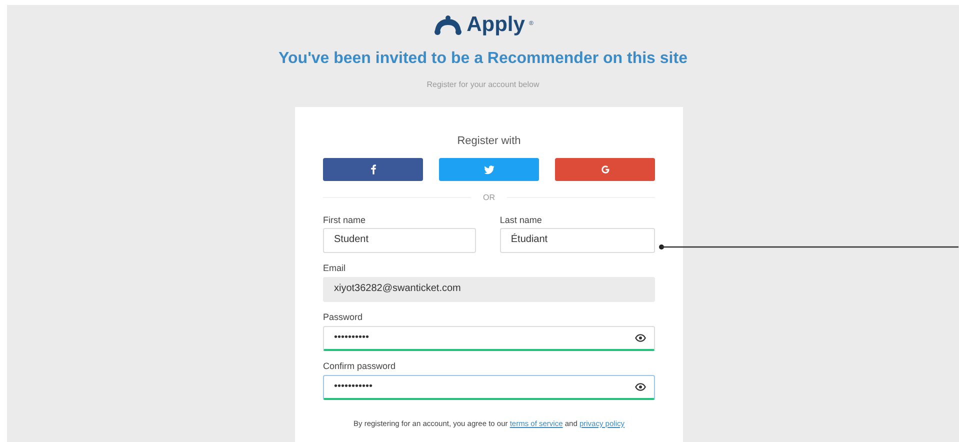 Image resolution: width=959 pixels, height=442 pixels. What do you see at coordinates (489, 141) in the screenshot?
I see `register-with-label: Register with` at bounding box center [489, 141].